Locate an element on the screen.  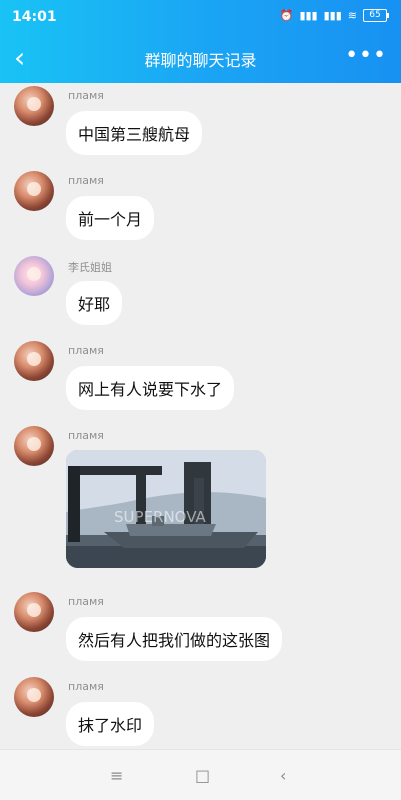
message-bubble: 然后有人把我们做的这张图 is located at coordinates (174, 639).